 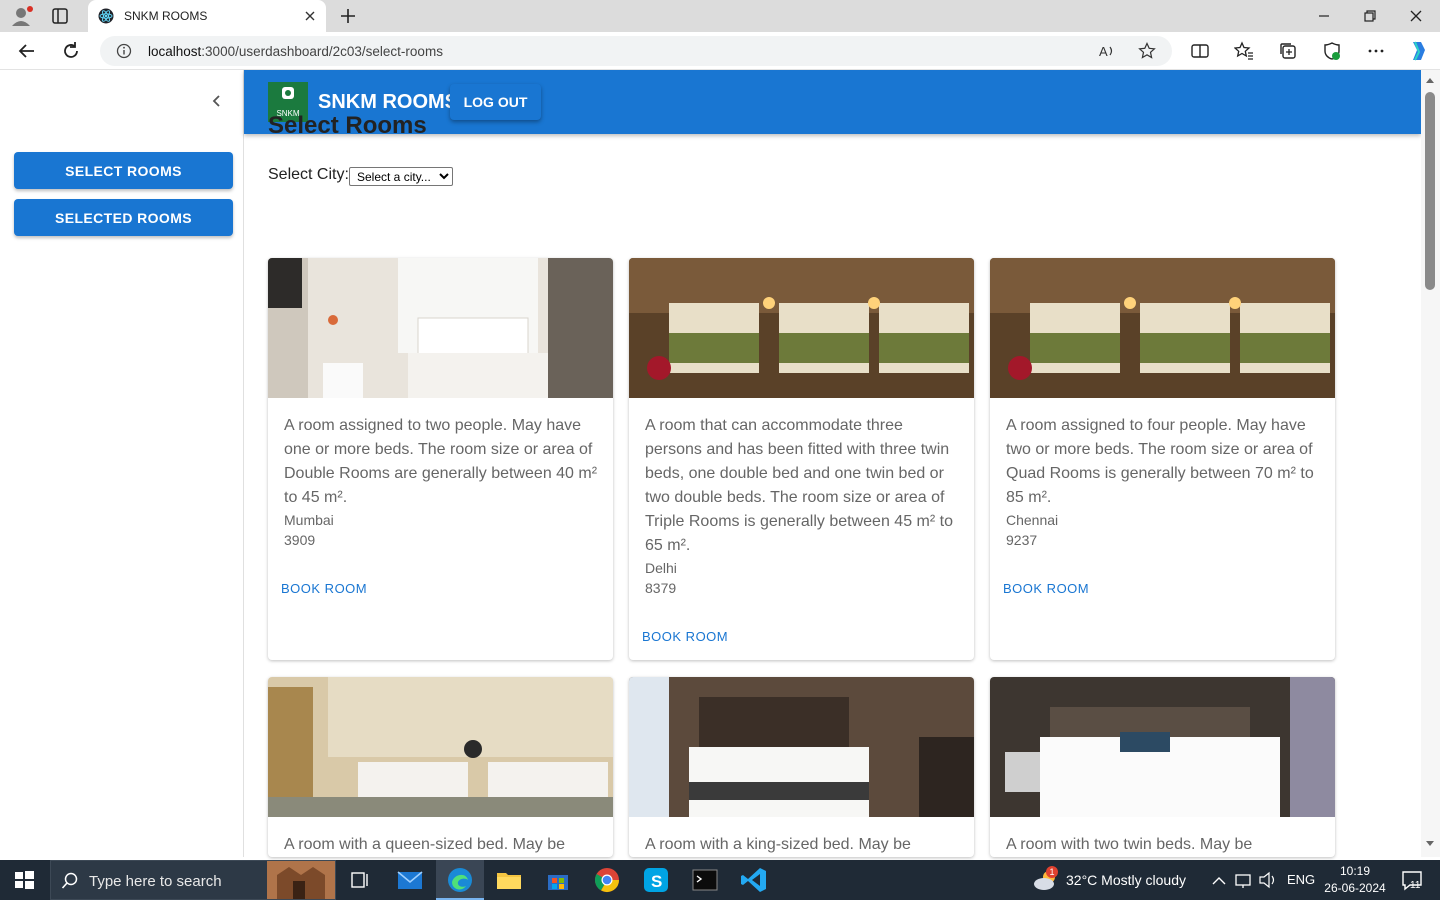 I want to click on scroll-down-icon, so click(x=1430, y=844).